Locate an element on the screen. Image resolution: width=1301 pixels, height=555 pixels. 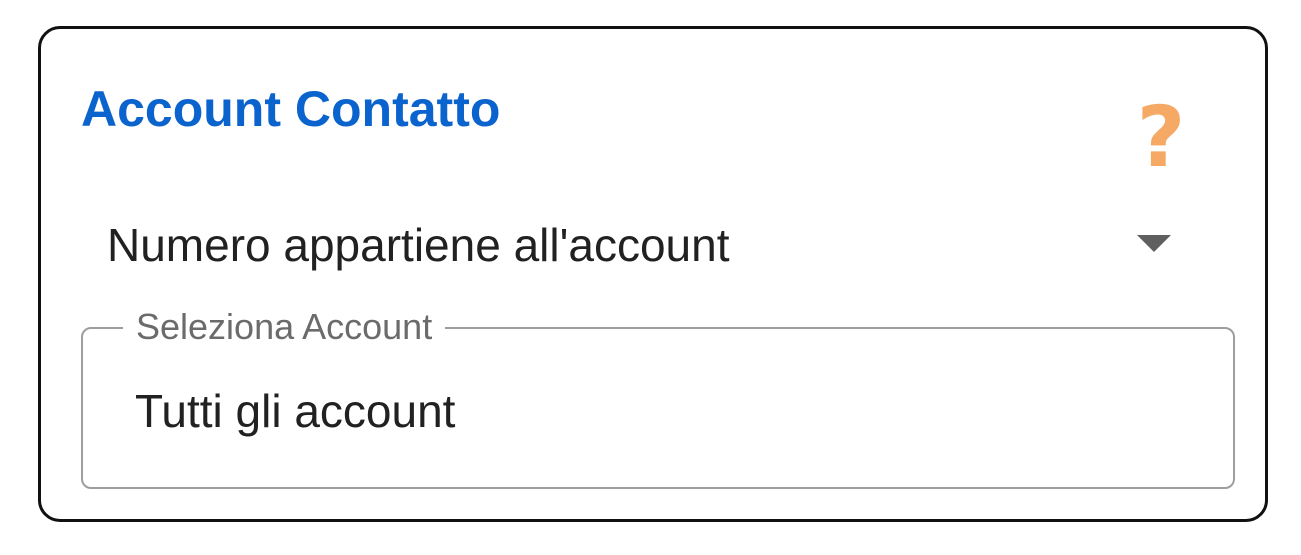
number-ownership-select: Numero appartiene all'account is located at coordinates (647, 245).